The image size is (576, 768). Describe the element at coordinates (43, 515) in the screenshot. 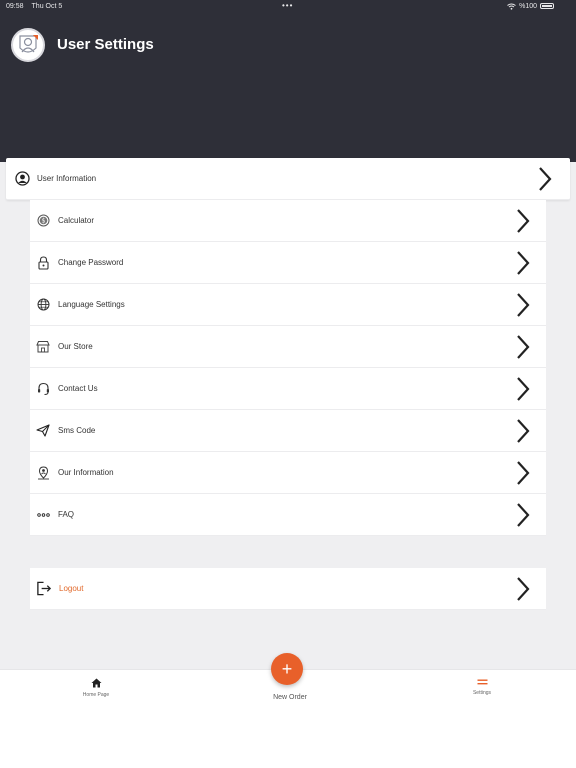

I see `ellipsis-icon` at that location.